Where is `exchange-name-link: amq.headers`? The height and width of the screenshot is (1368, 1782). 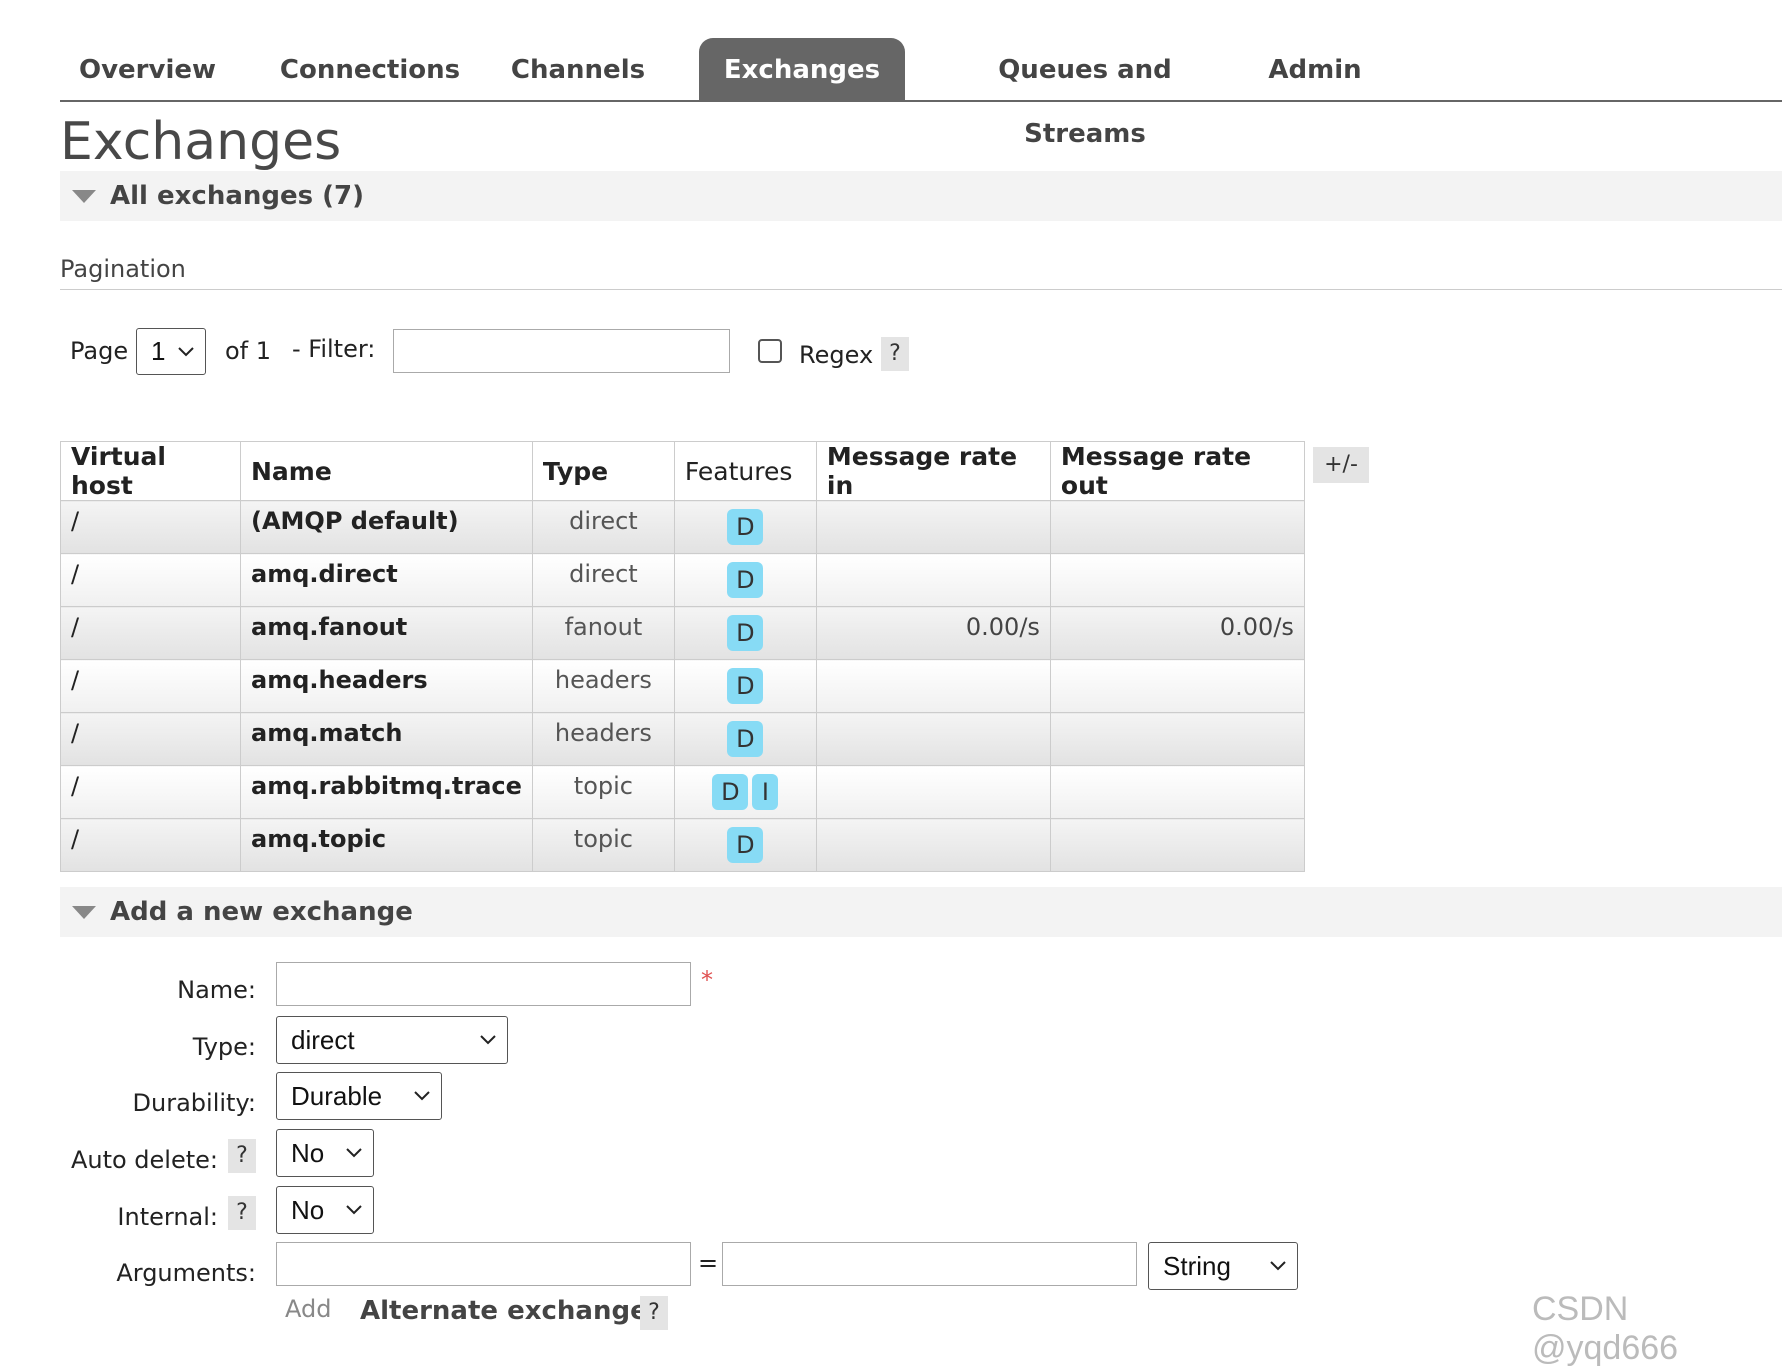
exchange-name-link: amq.headers is located at coordinates (386, 686).